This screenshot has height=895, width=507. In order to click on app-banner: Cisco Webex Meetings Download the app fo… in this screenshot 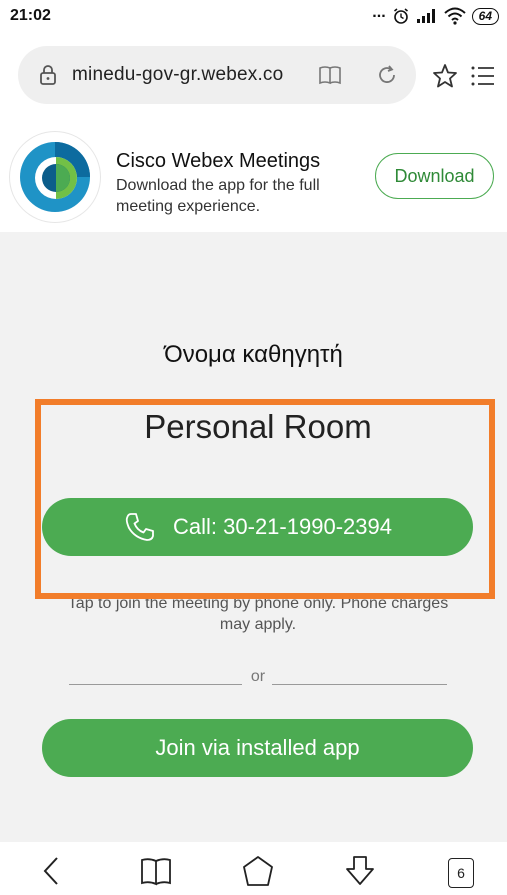, I will do `click(253, 176)`.